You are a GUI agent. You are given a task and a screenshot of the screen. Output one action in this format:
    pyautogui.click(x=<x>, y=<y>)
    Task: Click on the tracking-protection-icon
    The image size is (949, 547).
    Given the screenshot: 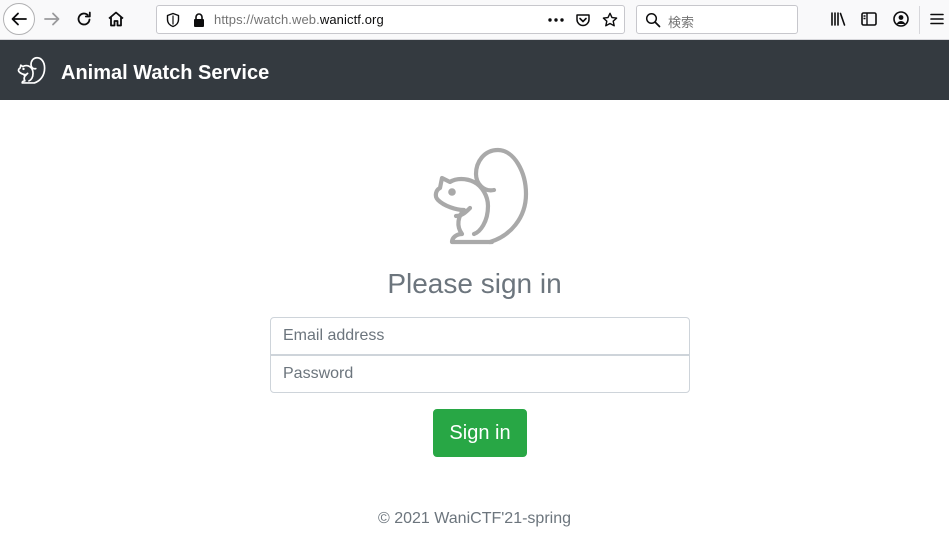 What is the action you would take?
    pyautogui.click(x=173, y=20)
    